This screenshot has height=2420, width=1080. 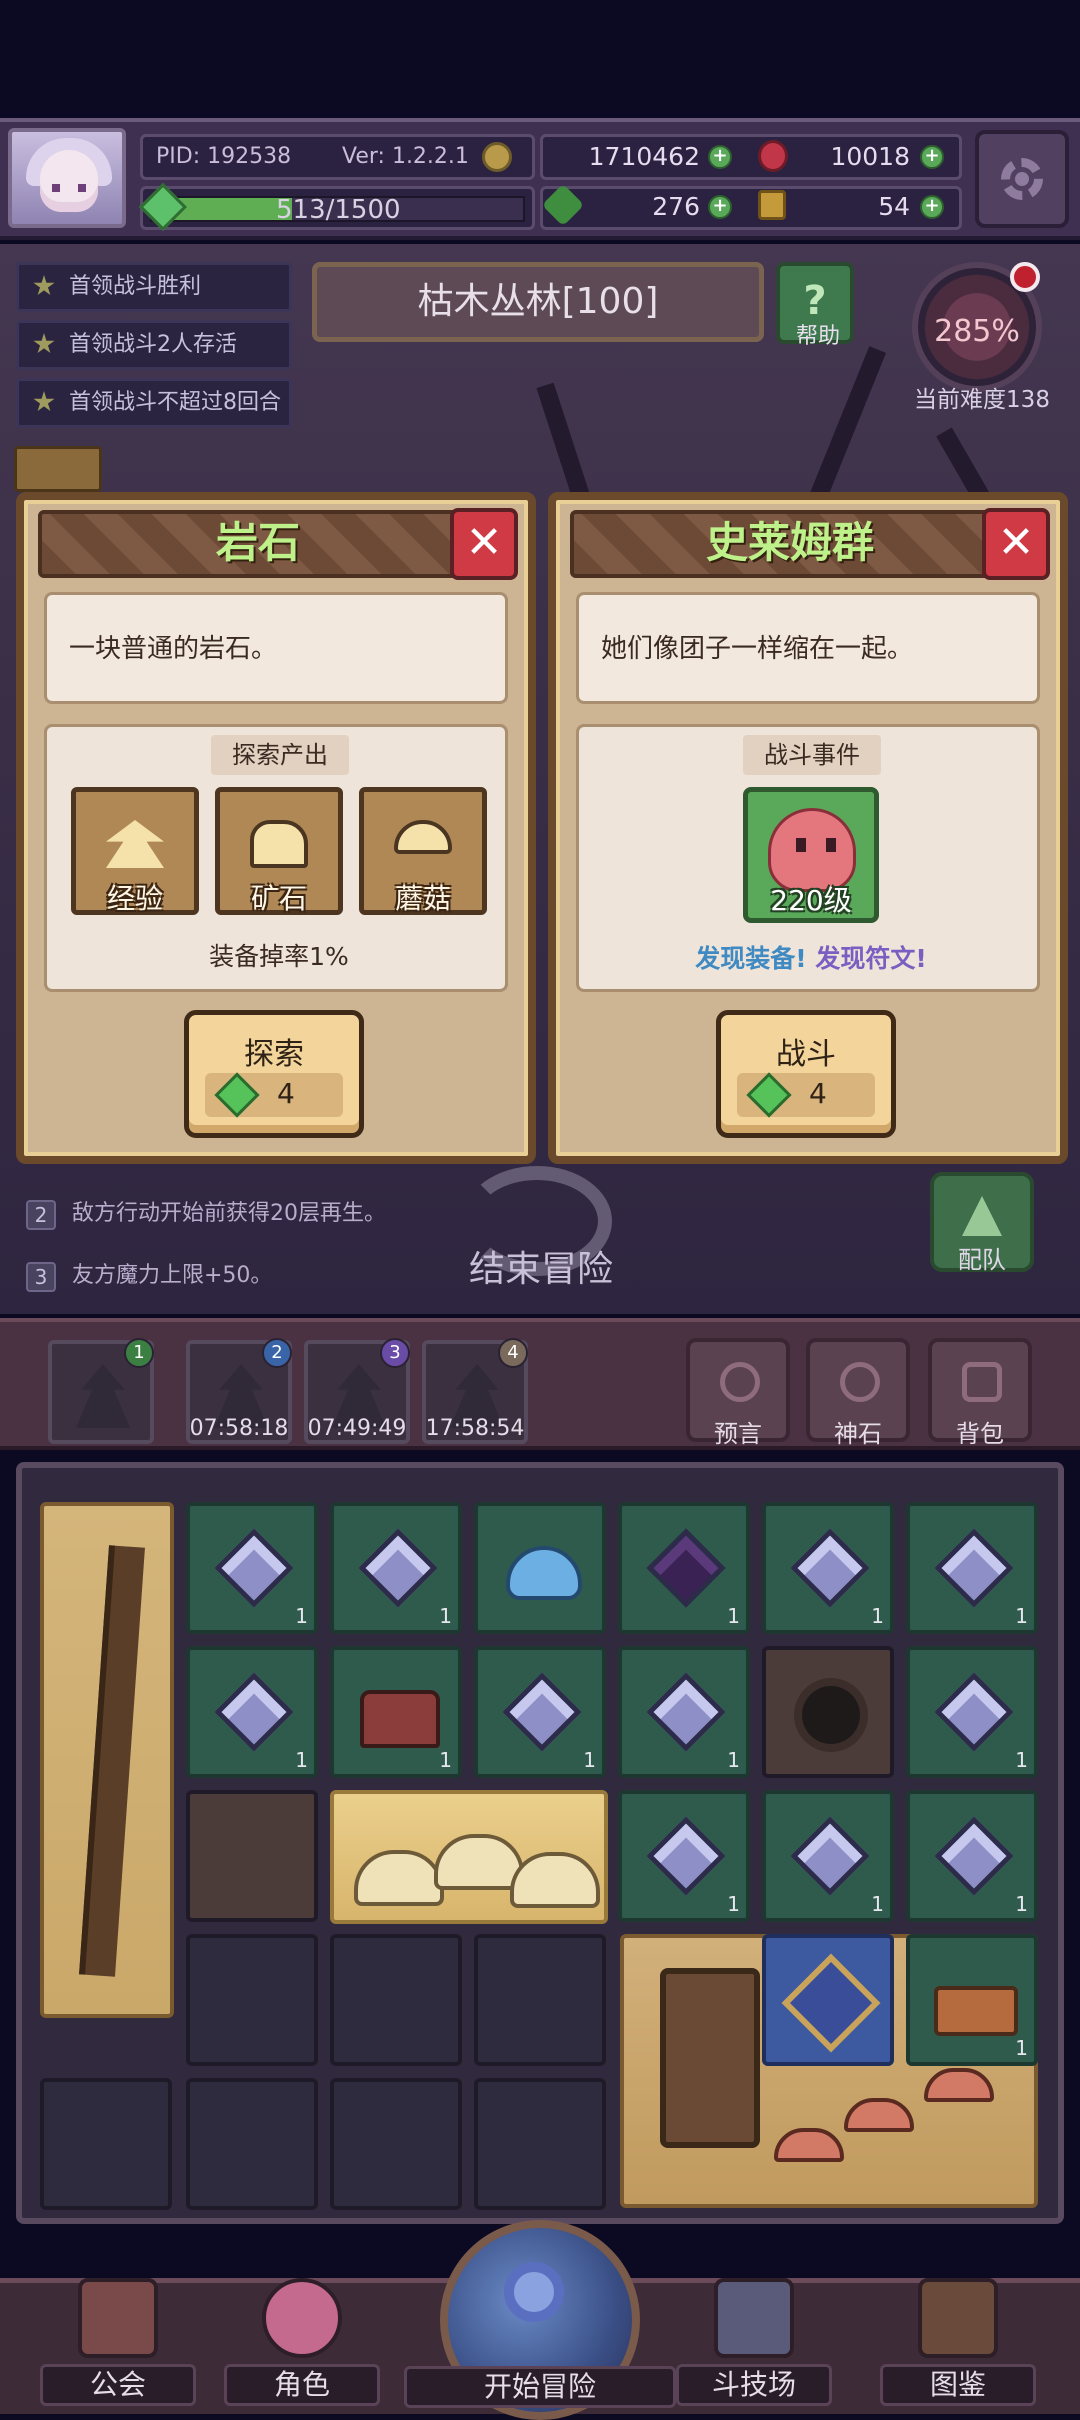 I want to click on explore-button: 探索 4, so click(x=274, y=1074).